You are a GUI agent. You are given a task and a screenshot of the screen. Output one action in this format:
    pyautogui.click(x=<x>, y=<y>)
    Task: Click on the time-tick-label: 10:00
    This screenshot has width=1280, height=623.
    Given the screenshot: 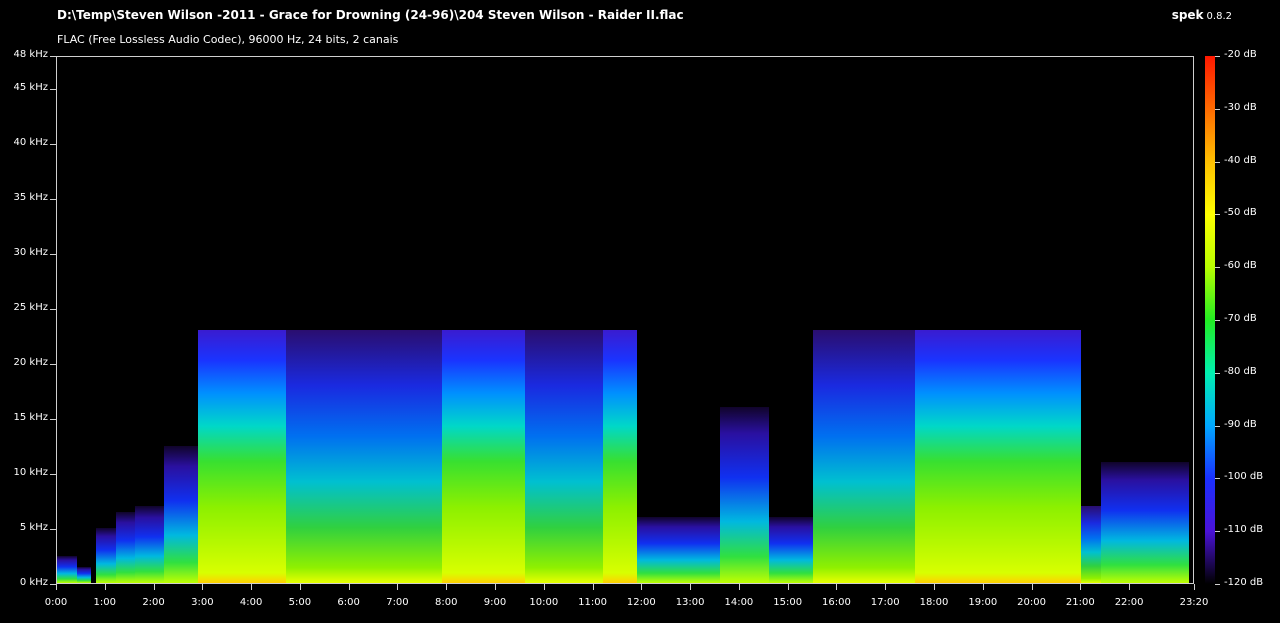 What is the action you would take?
    pyautogui.click(x=544, y=602)
    